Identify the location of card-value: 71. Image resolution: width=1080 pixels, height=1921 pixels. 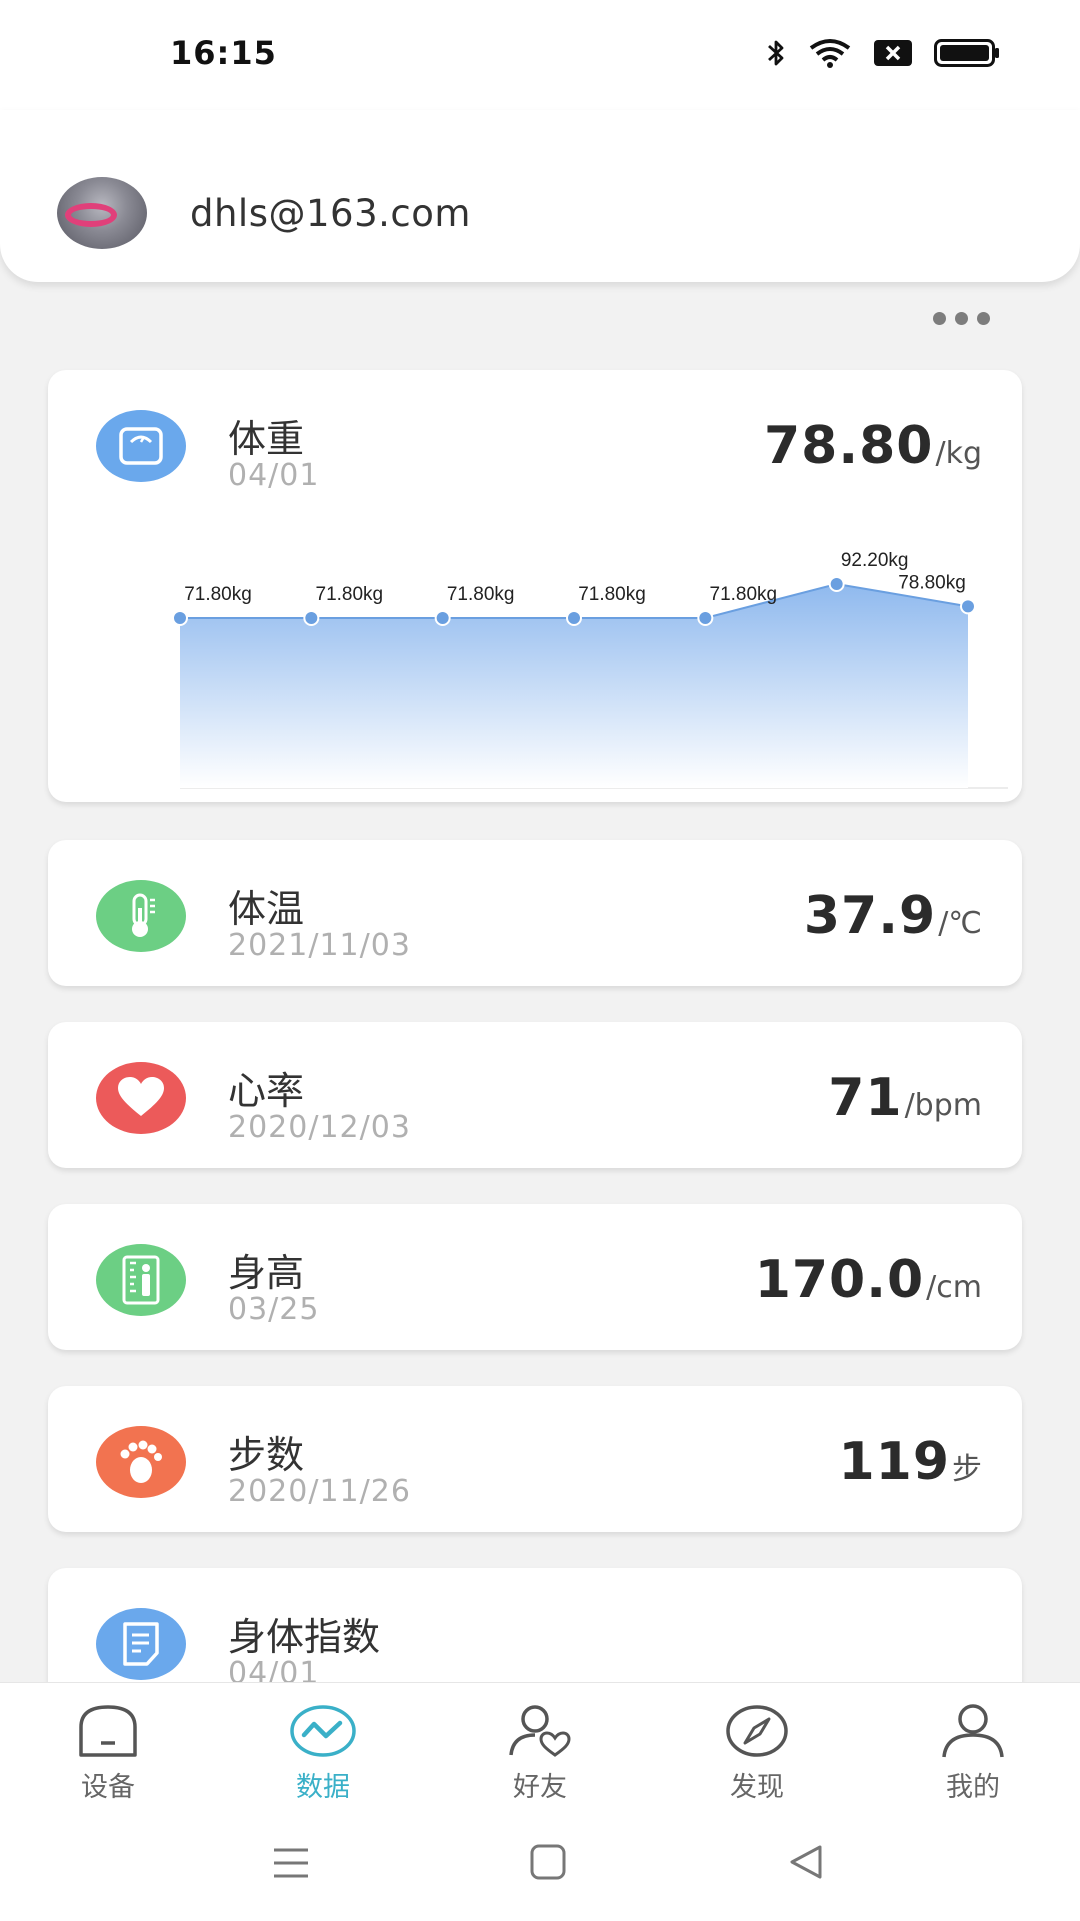
(865, 1098).